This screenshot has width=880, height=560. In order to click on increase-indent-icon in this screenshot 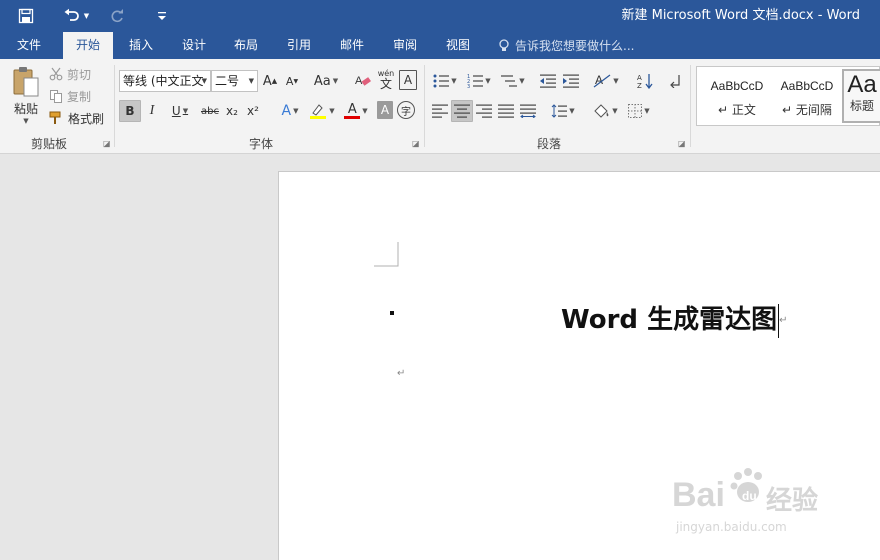, I will do `click(571, 81)`.